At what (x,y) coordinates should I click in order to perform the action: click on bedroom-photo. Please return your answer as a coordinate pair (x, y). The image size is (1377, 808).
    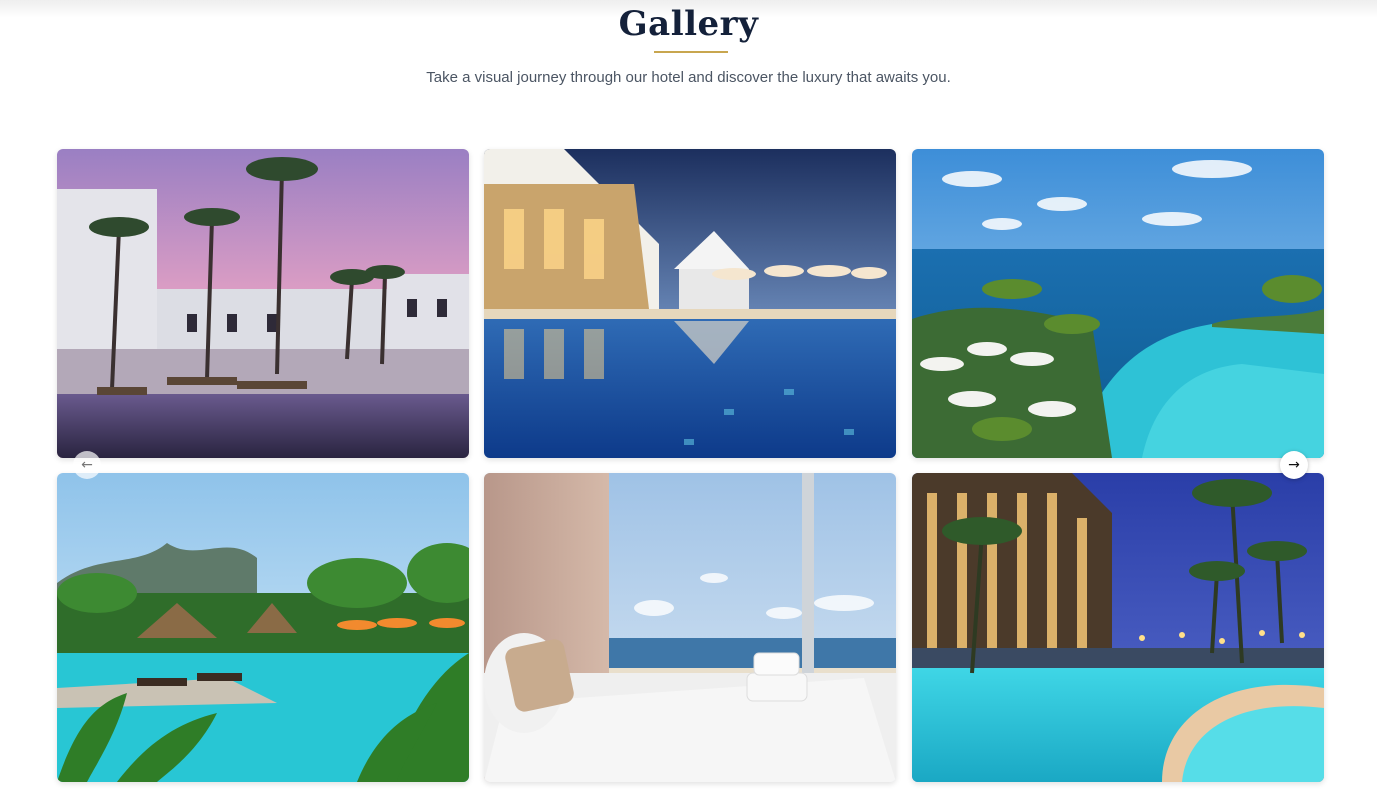
    Looking at the image, I should click on (690, 627).